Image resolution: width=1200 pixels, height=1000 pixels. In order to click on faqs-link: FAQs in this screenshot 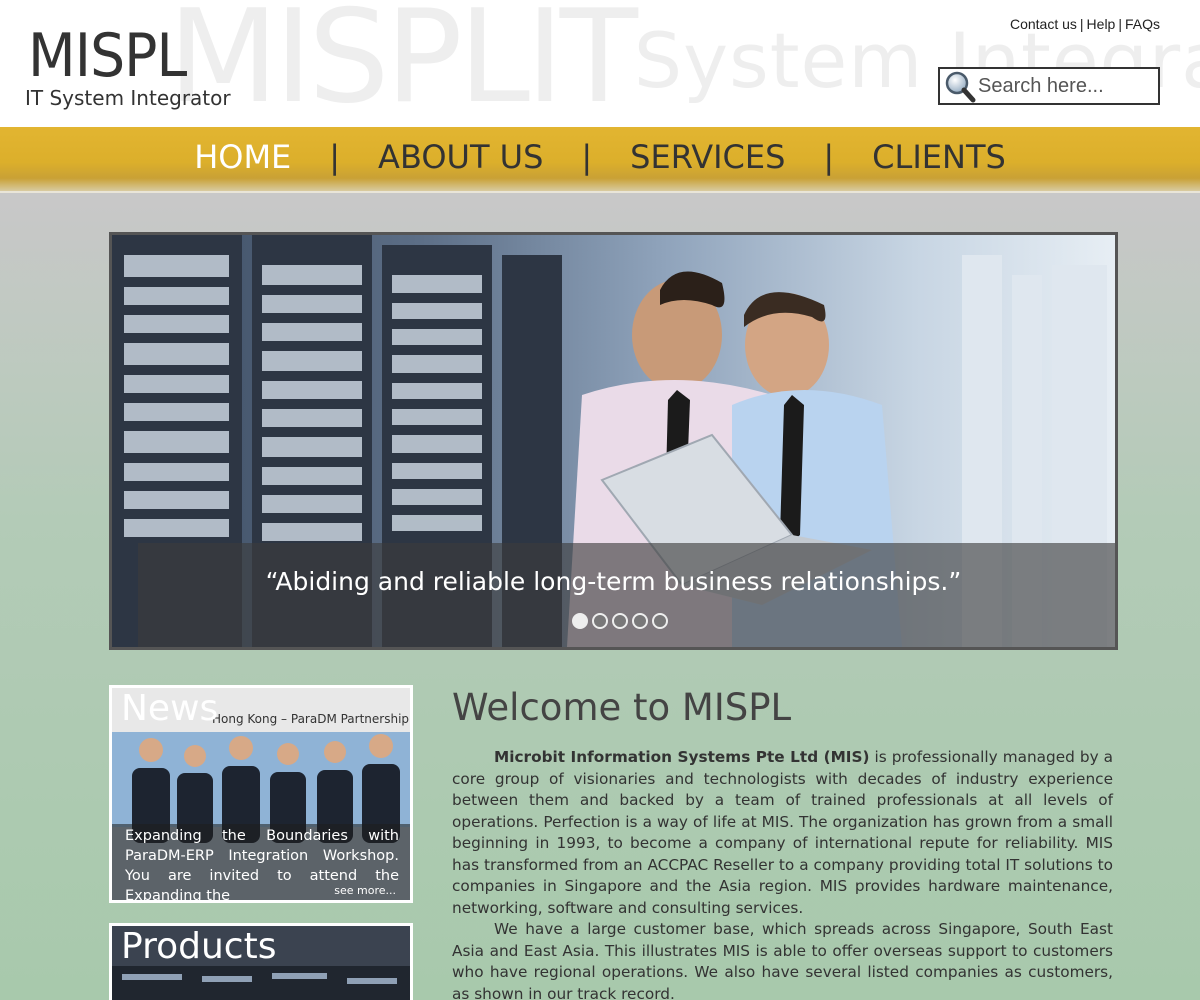, I will do `click(1142, 24)`.